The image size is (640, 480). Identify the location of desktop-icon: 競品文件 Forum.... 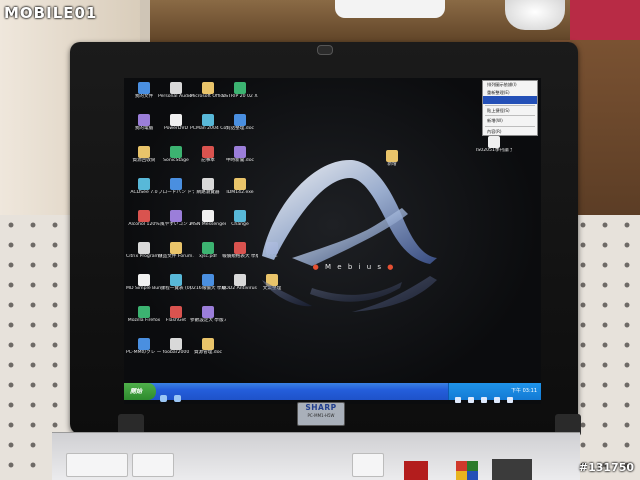
(176, 250).